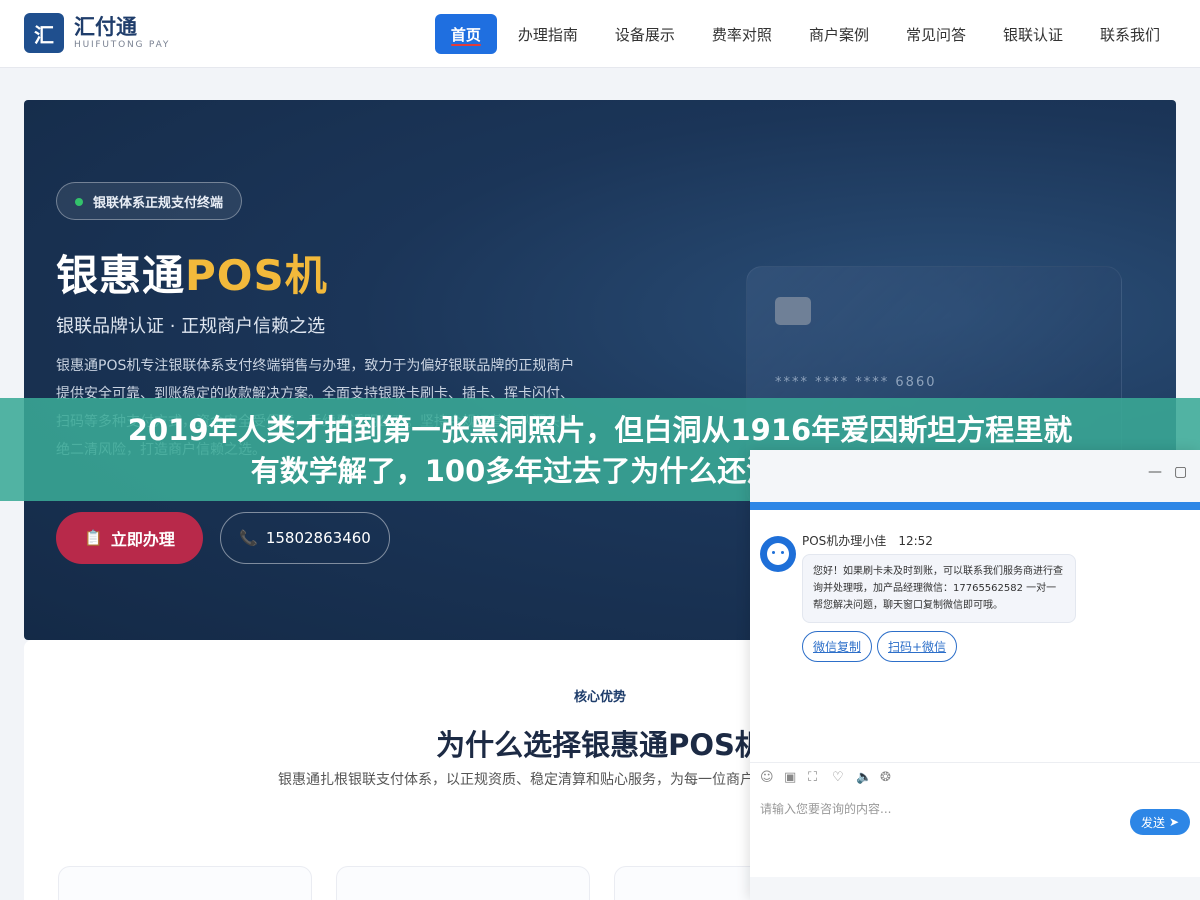 This screenshot has height=900, width=1200. Describe the element at coordinates (975, 888) in the screenshot. I see `chat-footer` at that location.